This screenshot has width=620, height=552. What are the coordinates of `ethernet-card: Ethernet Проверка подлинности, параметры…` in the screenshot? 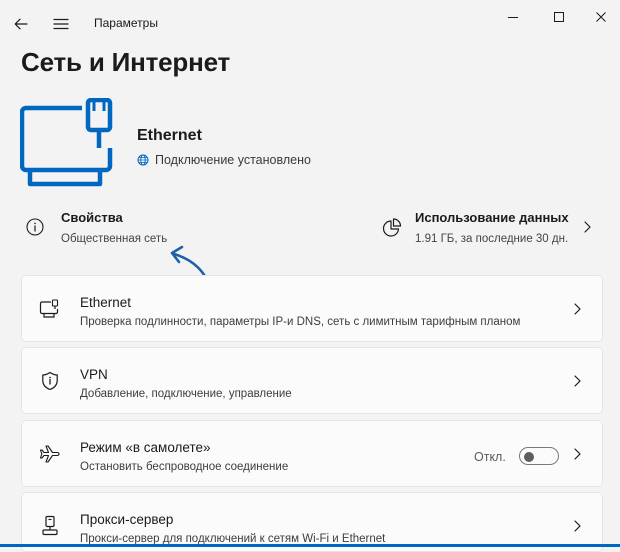 It's located at (312, 308).